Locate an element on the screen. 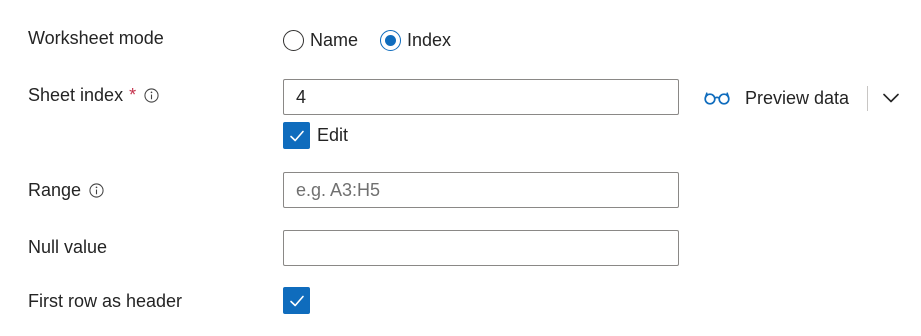 The width and height of the screenshot is (921, 336). first-row-header-label-text: First row as header is located at coordinates (105, 301).